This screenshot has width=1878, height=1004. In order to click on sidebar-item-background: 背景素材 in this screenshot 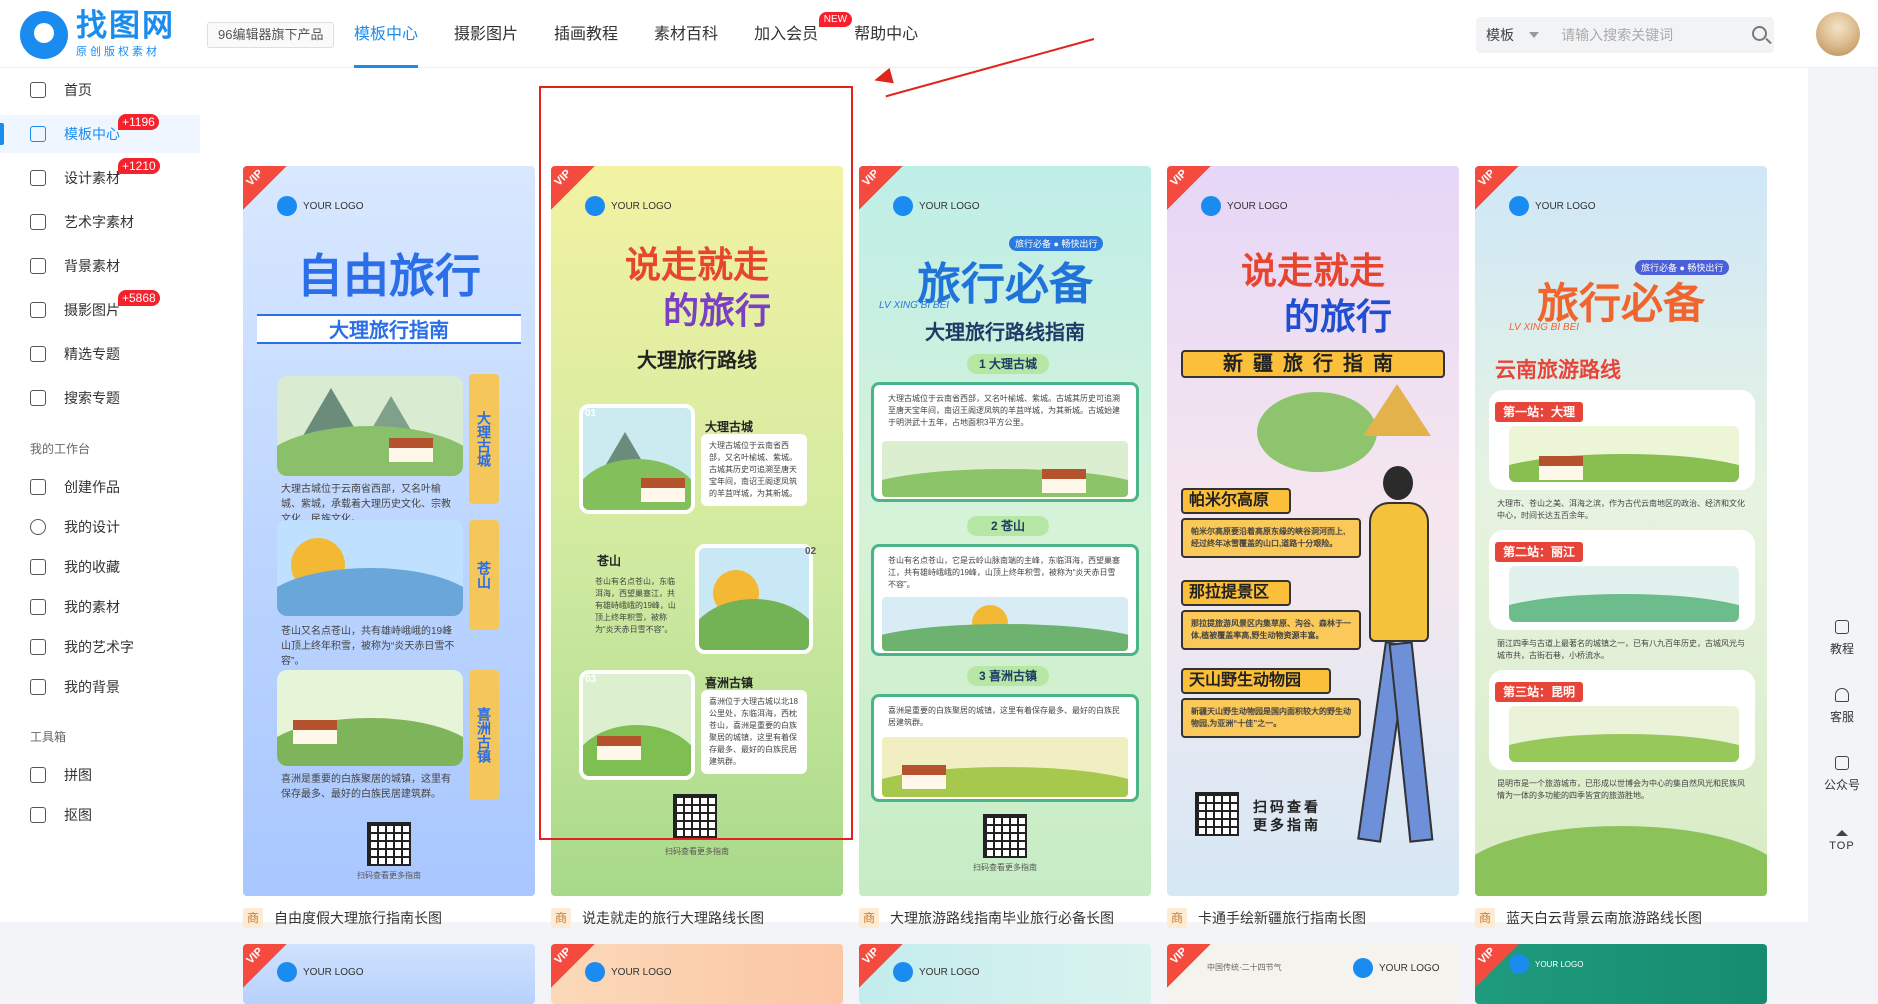, I will do `click(100, 266)`.